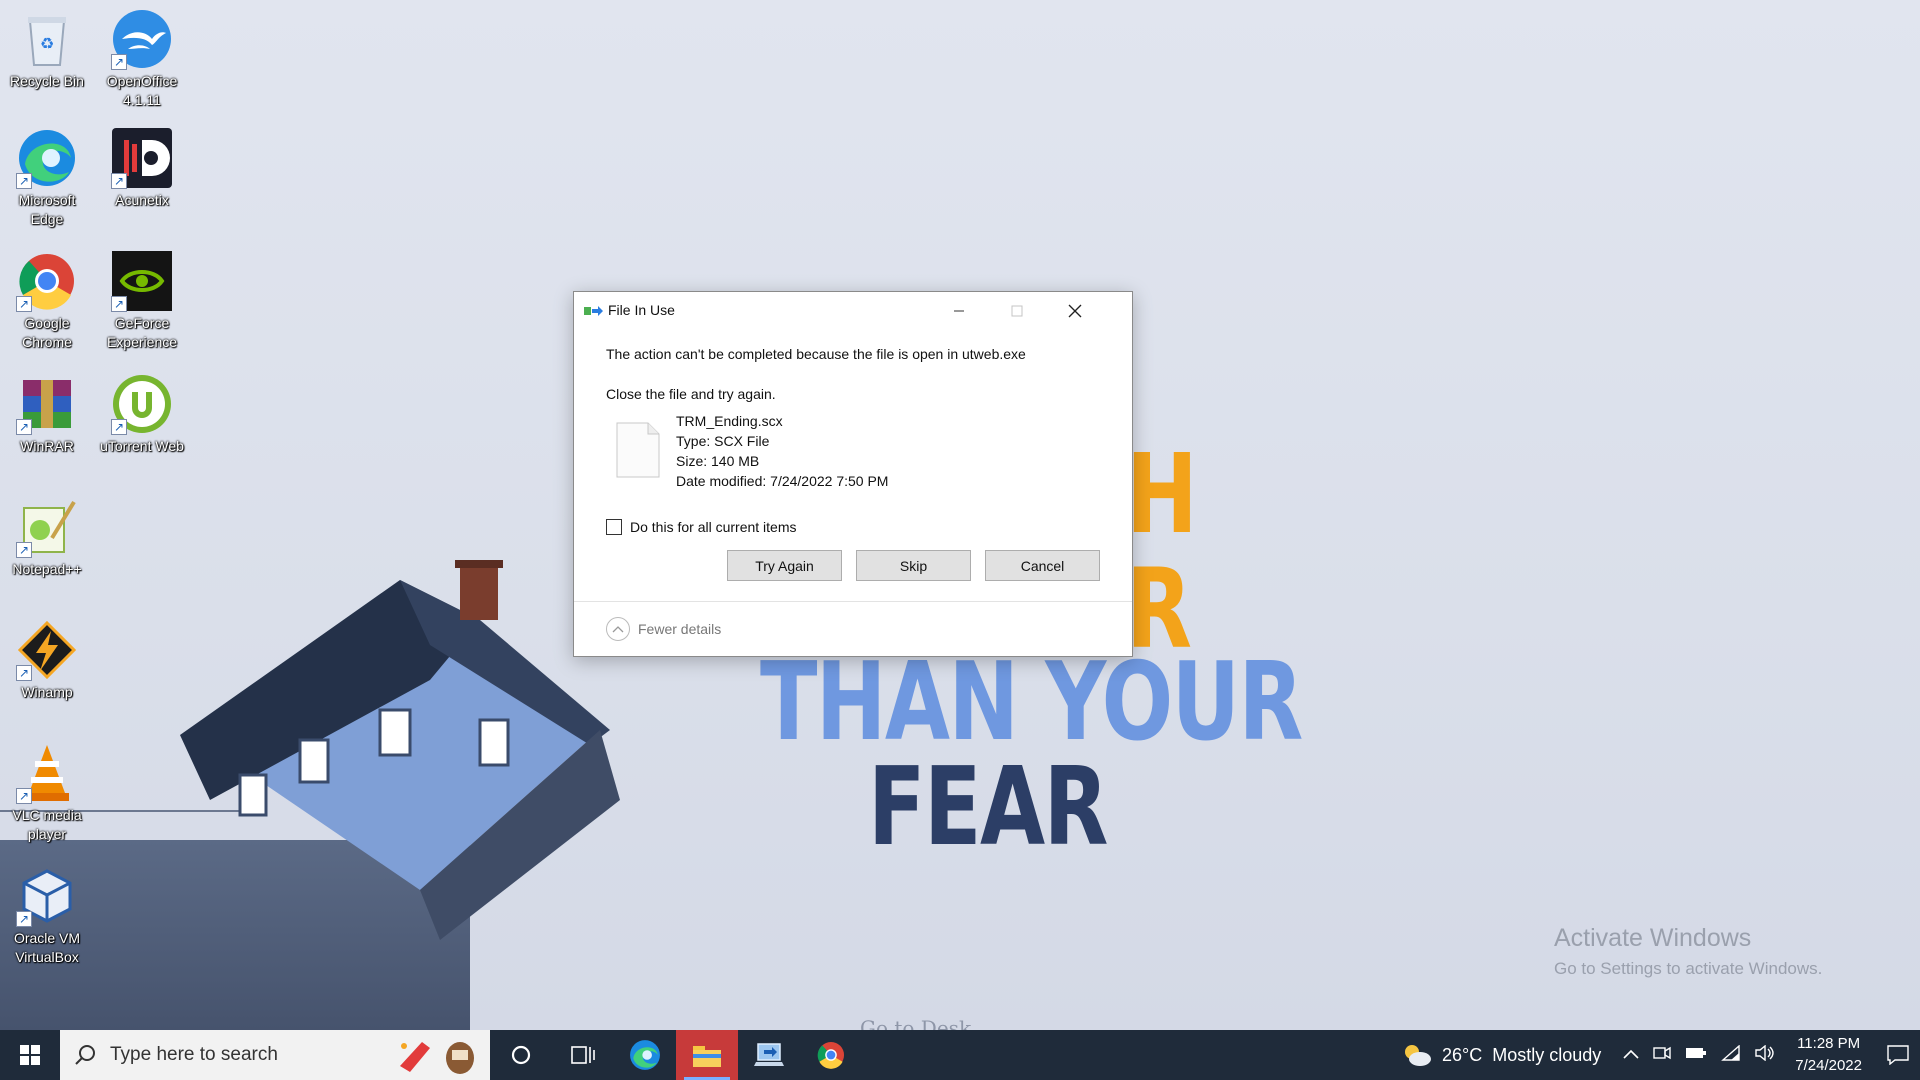  I want to click on task-view-icon, so click(583, 1055).